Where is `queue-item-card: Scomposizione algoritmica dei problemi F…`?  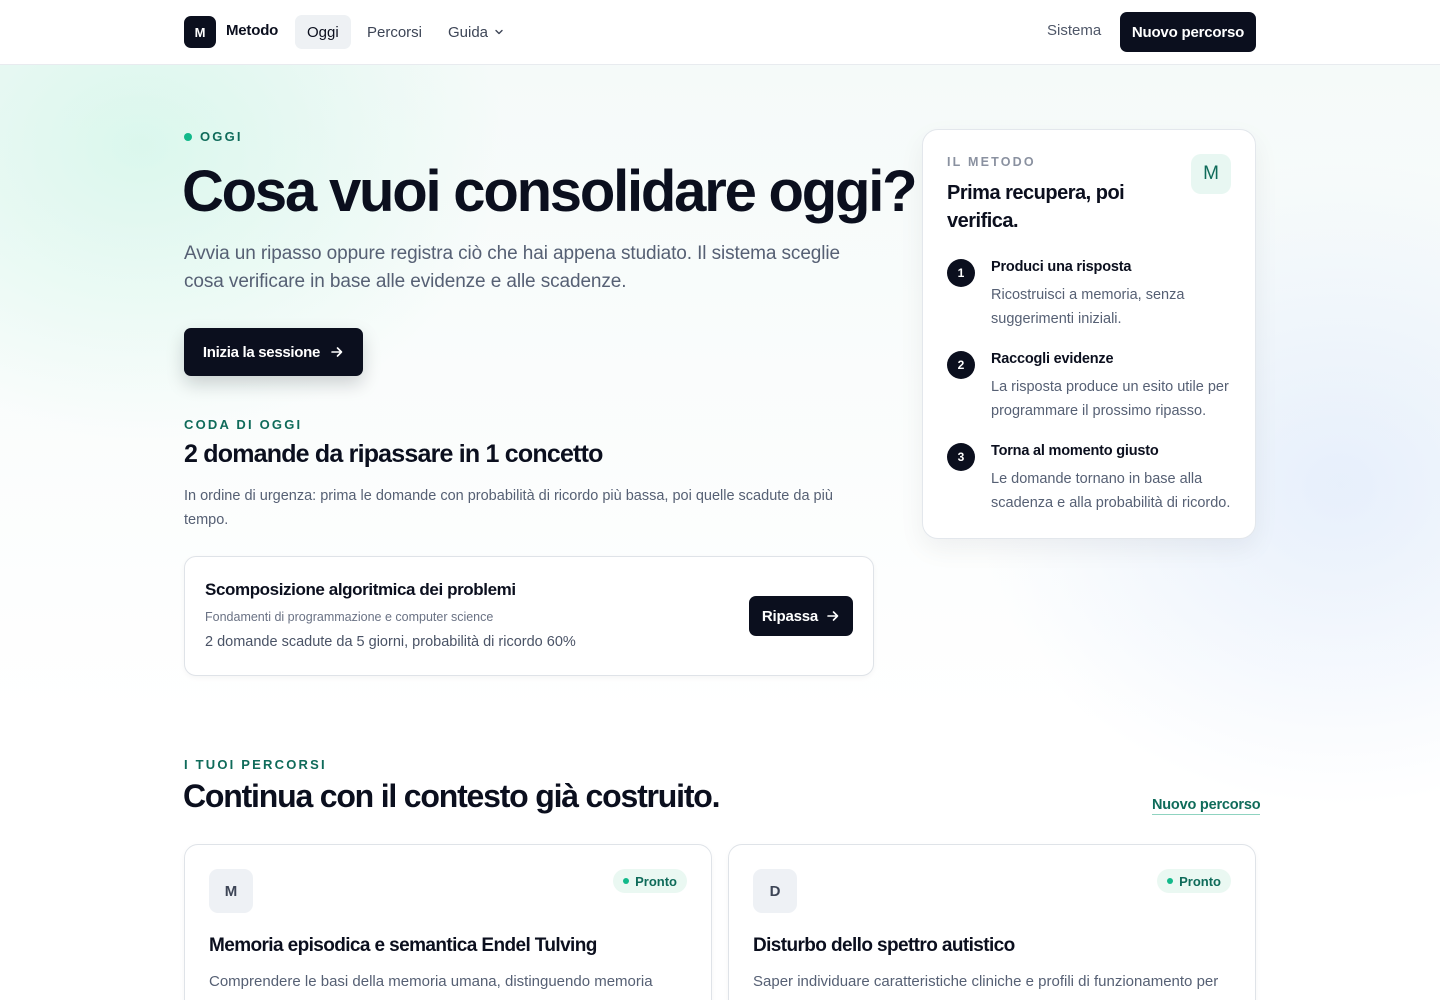
queue-item-card: Scomposizione algoritmica dei problemi F… is located at coordinates (529, 616).